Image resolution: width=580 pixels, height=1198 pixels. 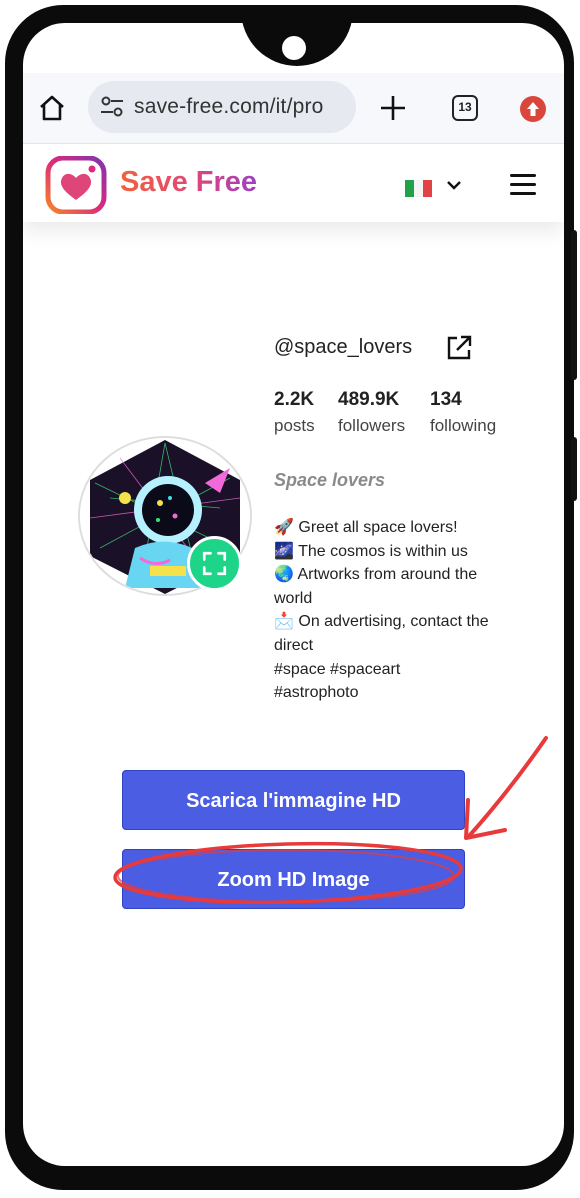 I want to click on annotation-arrow, so click(x=508, y=786).